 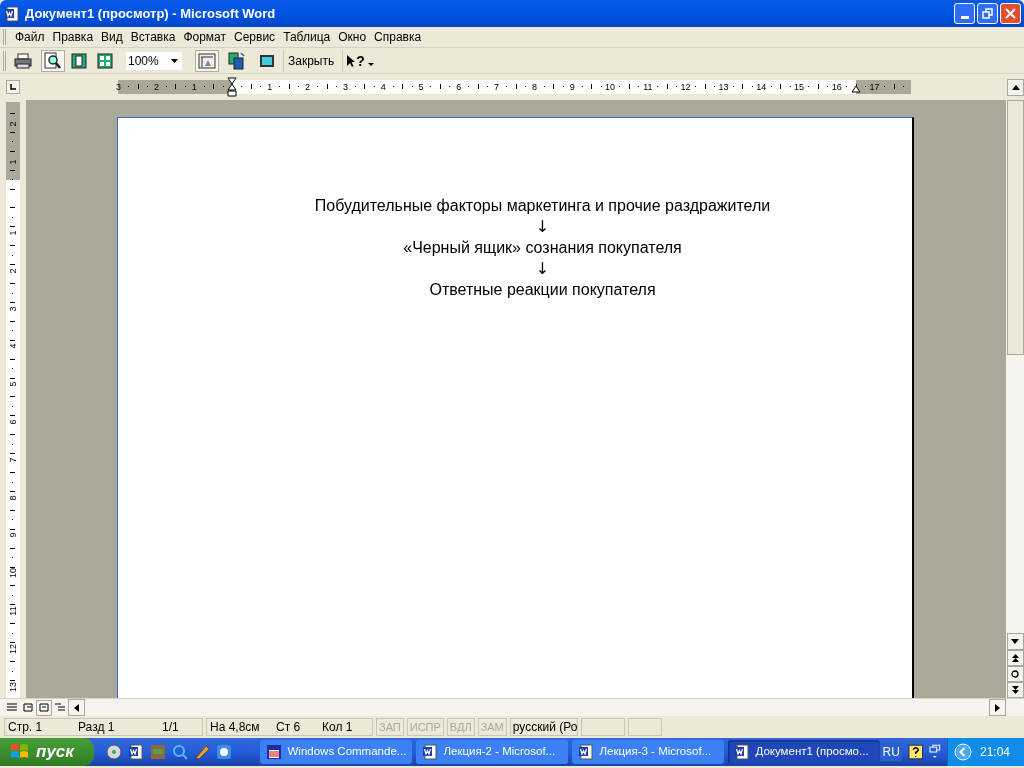 What do you see at coordinates (543, 727) in the screenshot?
I see `language-field: русский (Ро` at bounding box center [543, 727].